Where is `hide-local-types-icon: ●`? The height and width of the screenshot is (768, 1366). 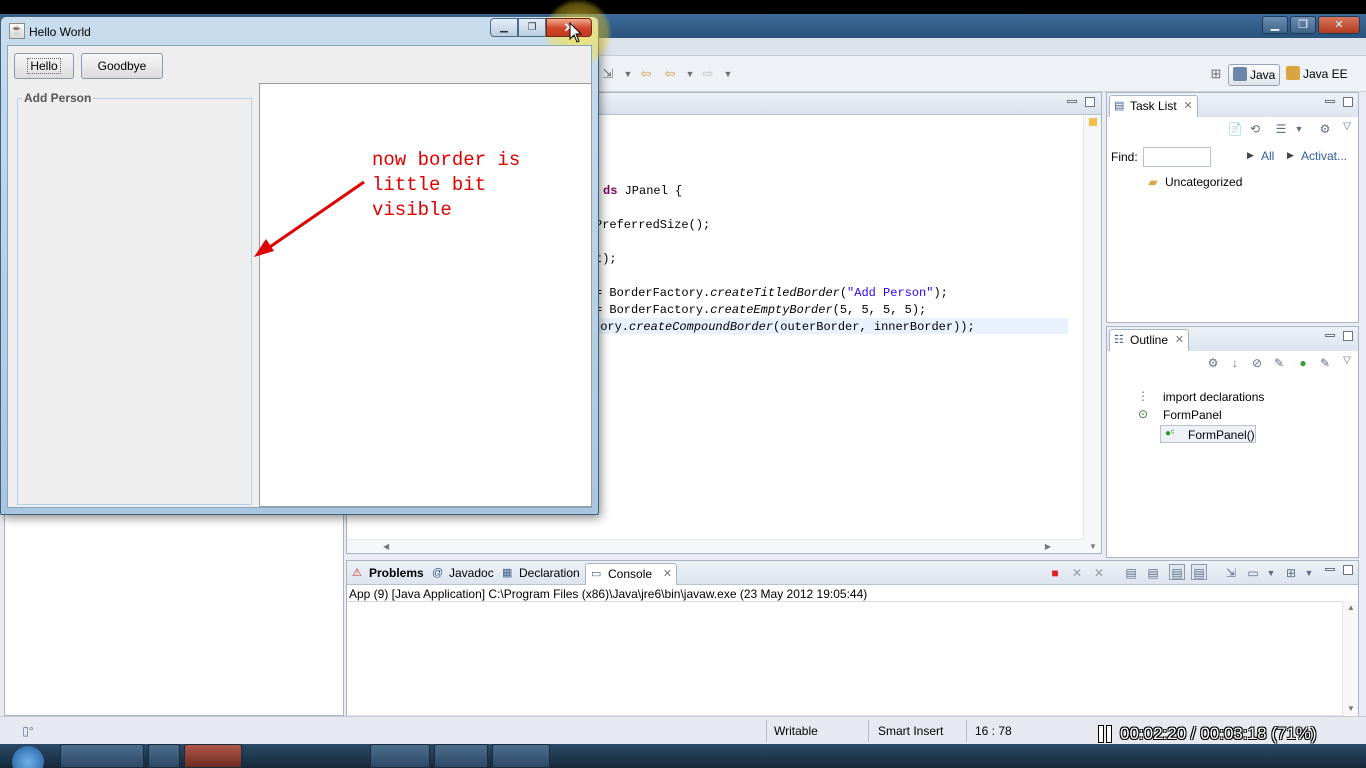
hide-local-types-icon: ● is located at coordinates (1303, 363).